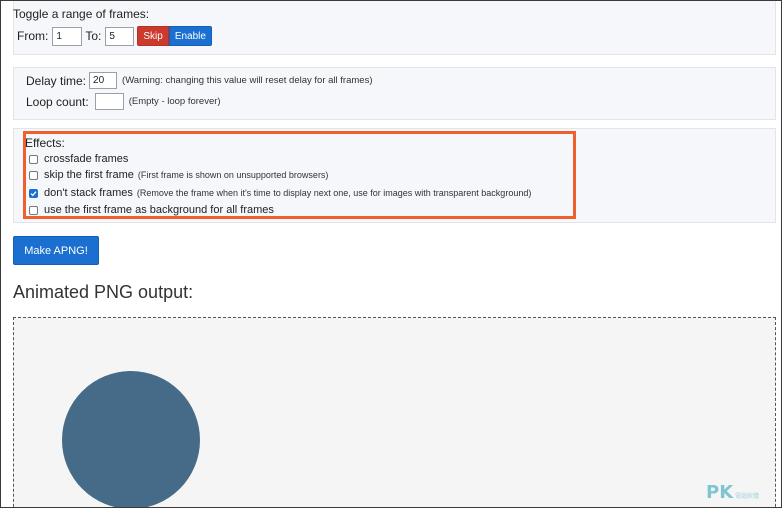 This screenshot has height=508, width=782. Describe the element at coordinates (174, 101) in the screenshot. I see `loop-note: (Empty - loop forever)` at that location.